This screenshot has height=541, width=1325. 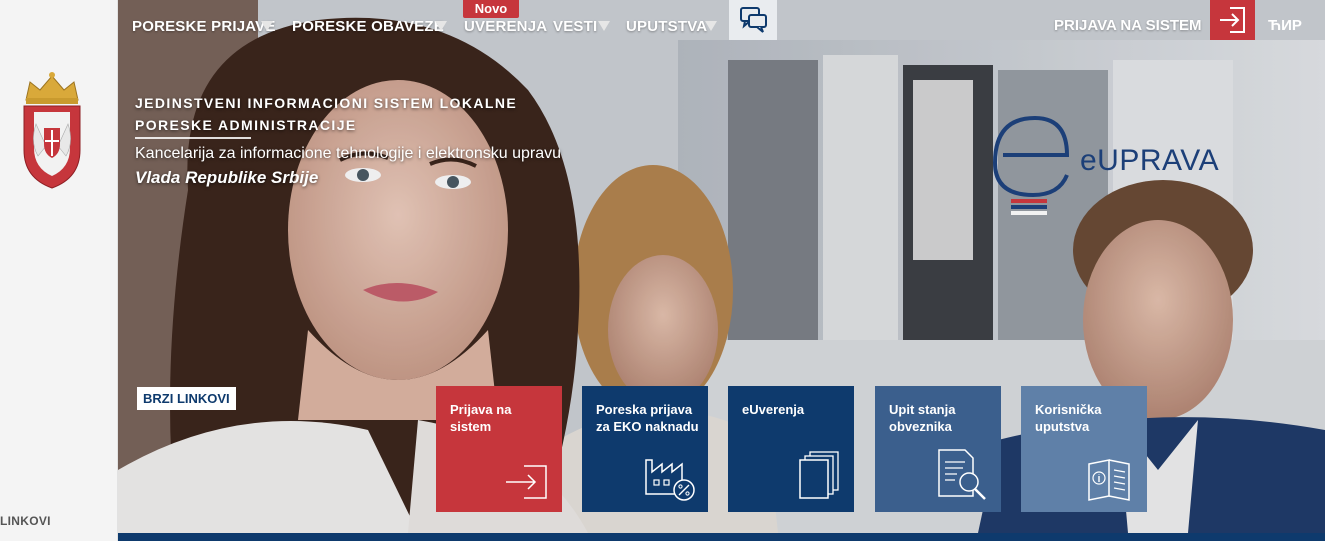 I want to click on tile-label: Upit stanja obveznika, so click(x=922, y=418).